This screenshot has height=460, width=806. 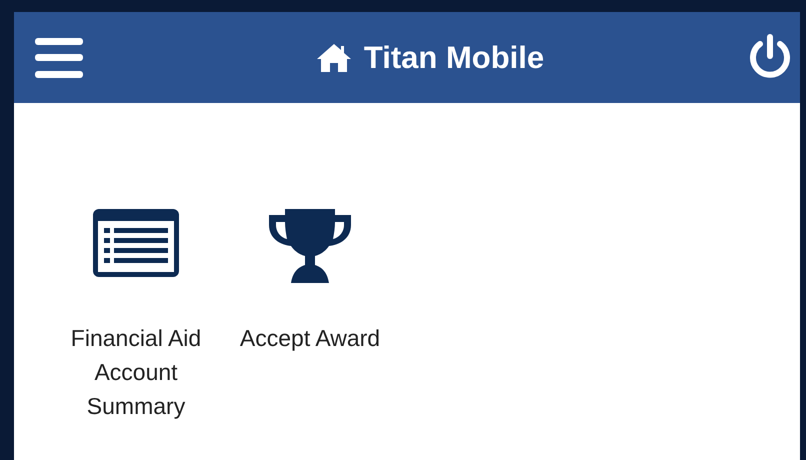 I want to click on tile-label: Accept Award, so click(x=310, y=338).